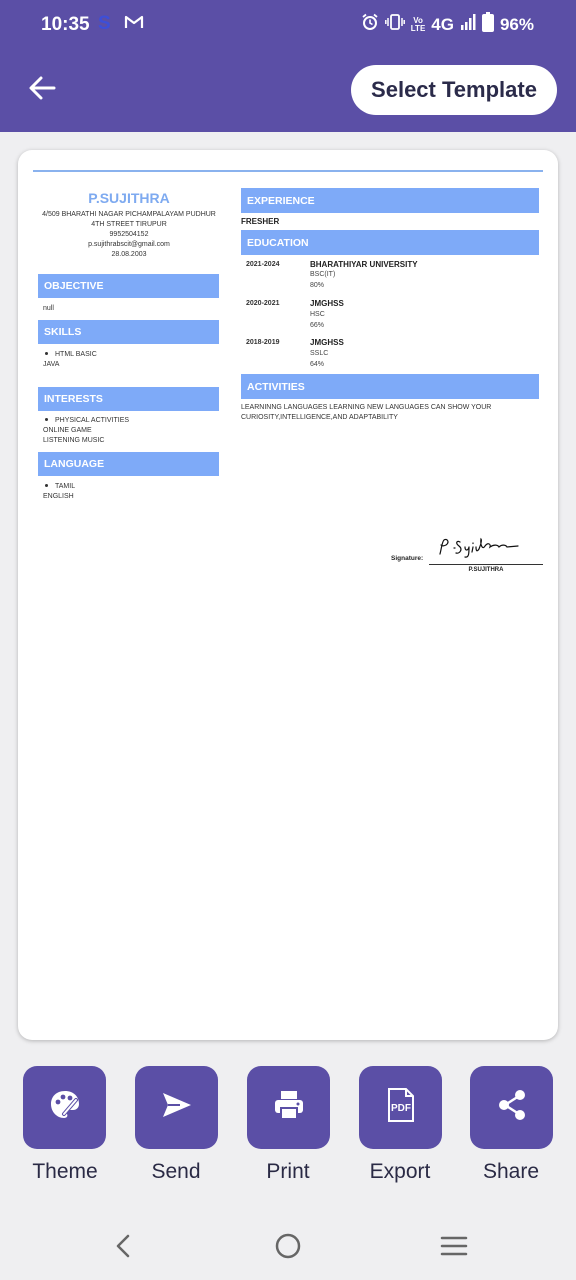 This screenshot has height=1280, width=576. Describe the element at coordinates (317, 285) in the screenshot. I see `education-score: 80%` at that location.